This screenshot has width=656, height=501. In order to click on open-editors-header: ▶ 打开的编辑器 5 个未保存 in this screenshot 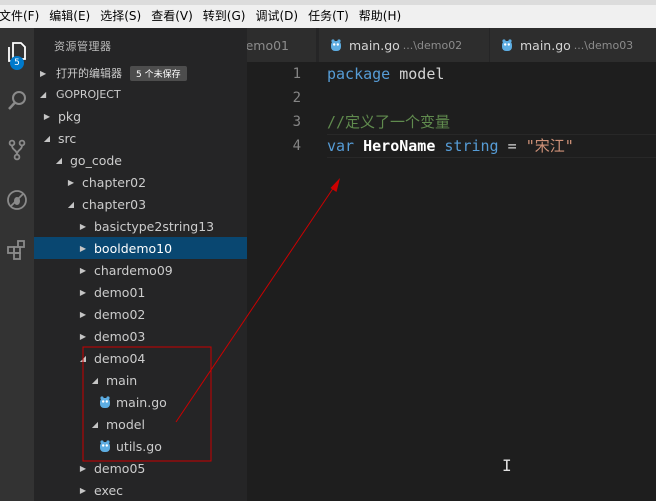, I will do `click(140, 73)`.